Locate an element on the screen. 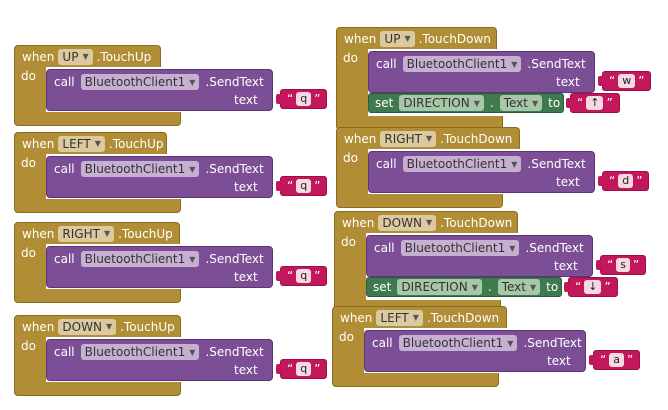 Image resolution: width=668 pixels, height=410 pixels. string-value: d is located at coordinates (626, 181).